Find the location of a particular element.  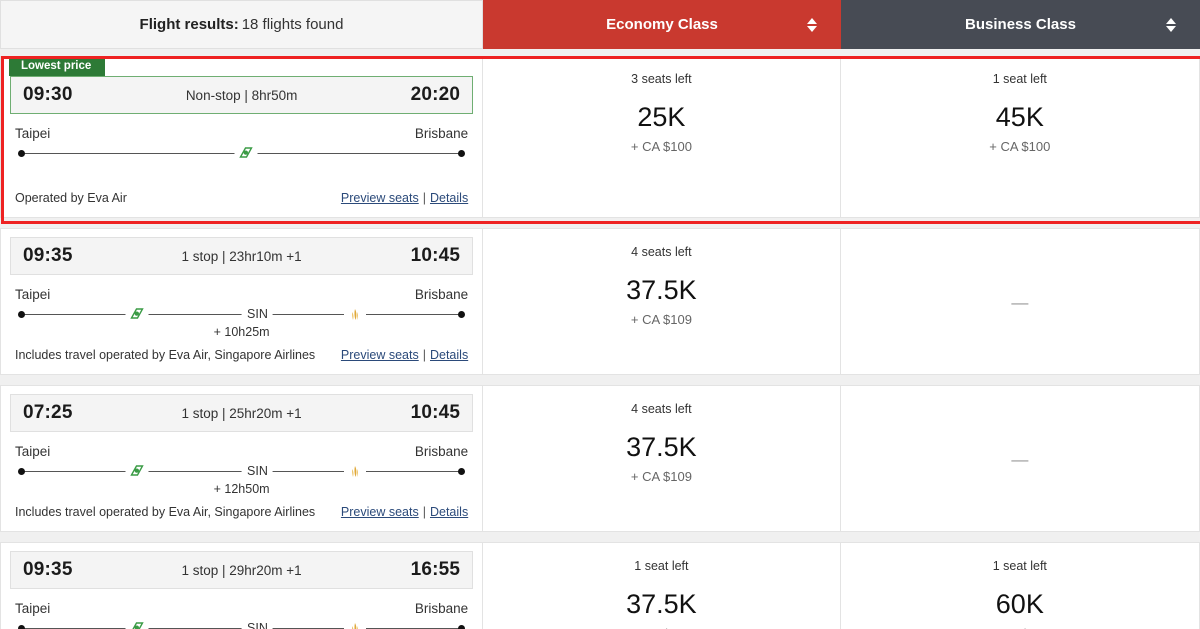

economy-seats-left: 3 seats left is located at coordinates (661, 79).